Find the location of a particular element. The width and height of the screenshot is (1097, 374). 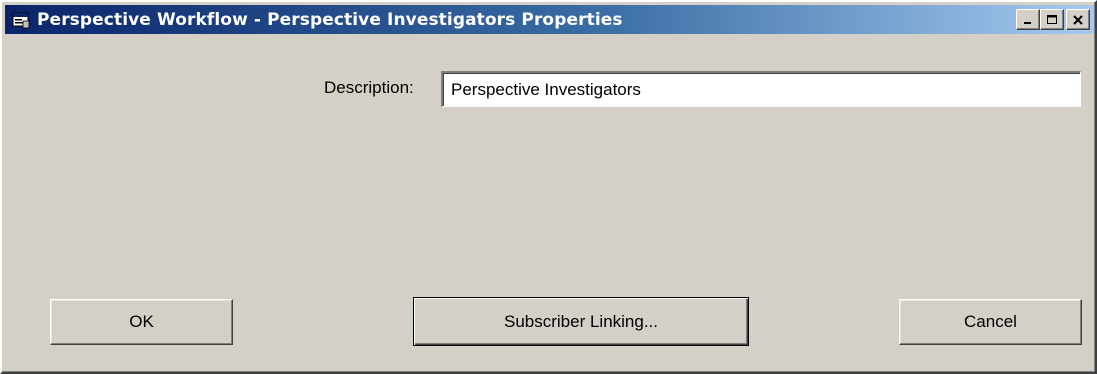

ok-button: OK is located at coordinates (141, 322).